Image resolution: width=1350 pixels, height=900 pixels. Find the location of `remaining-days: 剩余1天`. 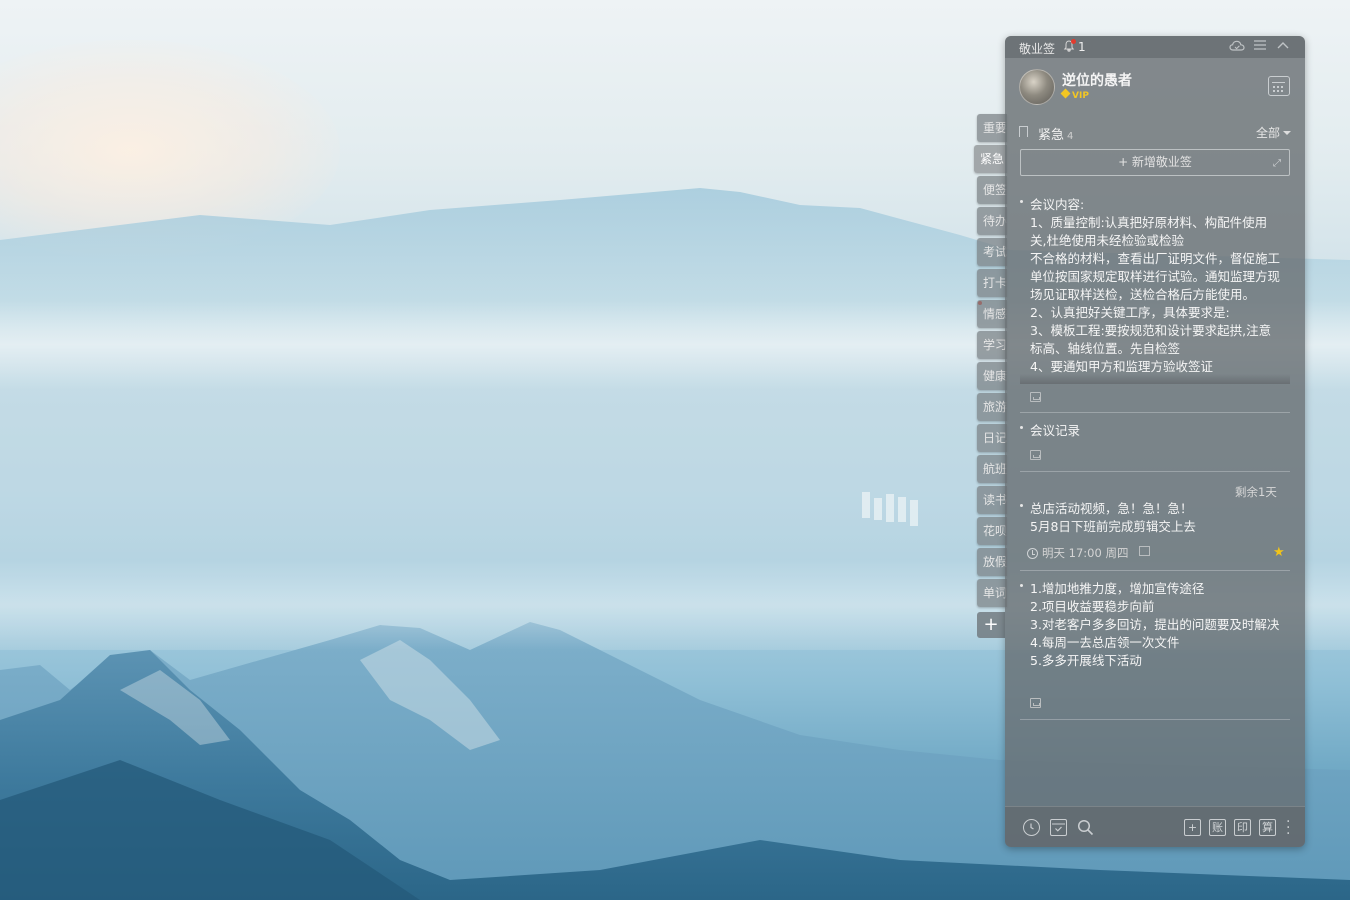

remaining-days: 剩余1天 is located at coordinates (1256, 492).